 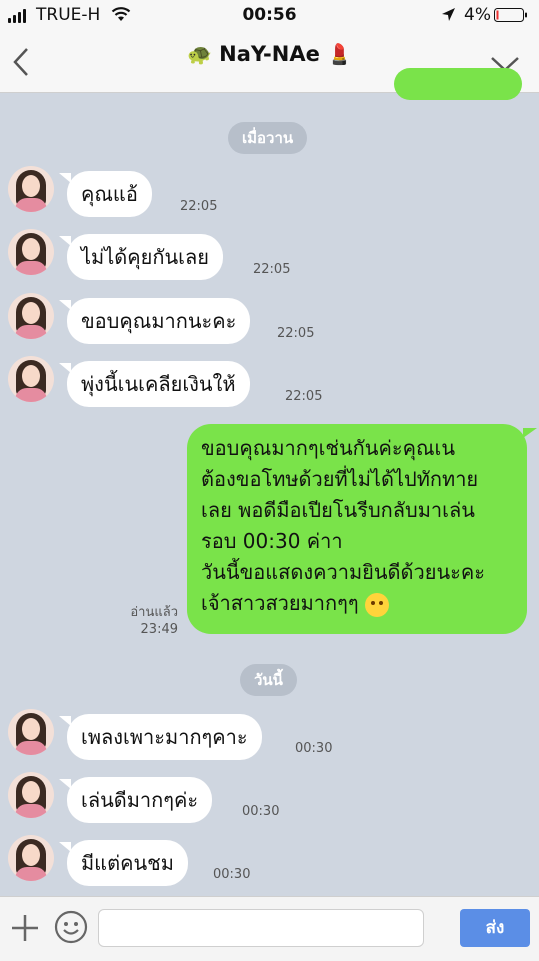 I want to click on read-label: อ่านแล้ว, so click(x=154, y=612).